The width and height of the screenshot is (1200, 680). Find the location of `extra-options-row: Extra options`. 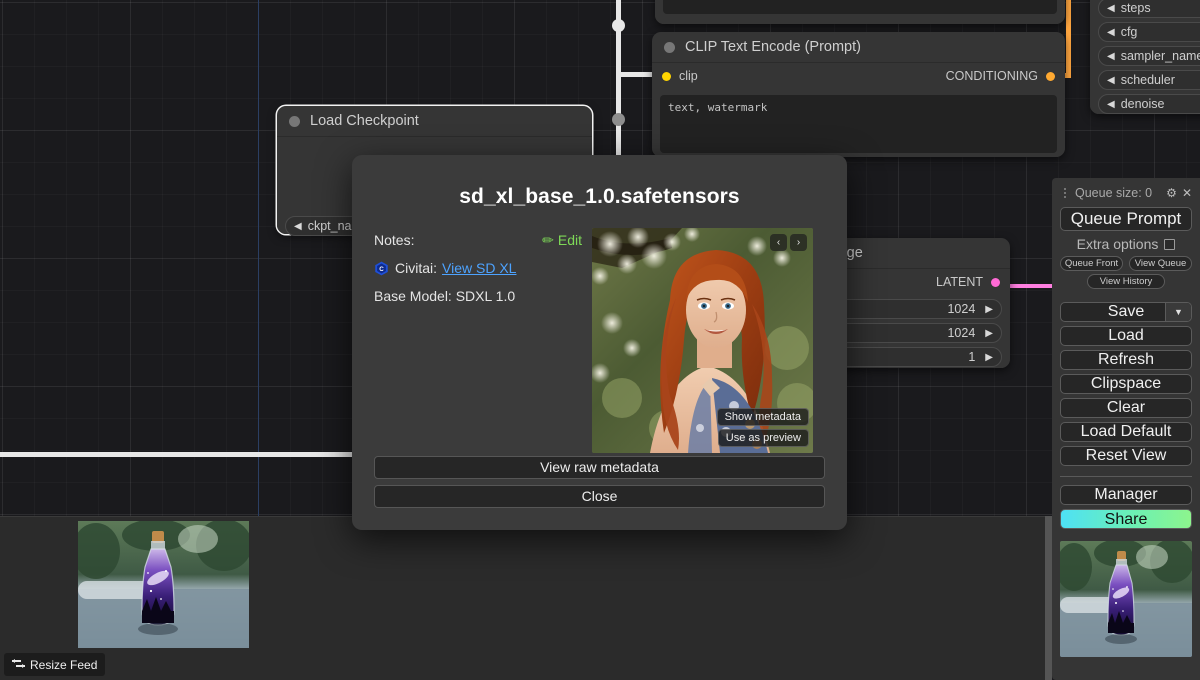

extra-options-row: Extra options is located at coordinates (1126, 244).